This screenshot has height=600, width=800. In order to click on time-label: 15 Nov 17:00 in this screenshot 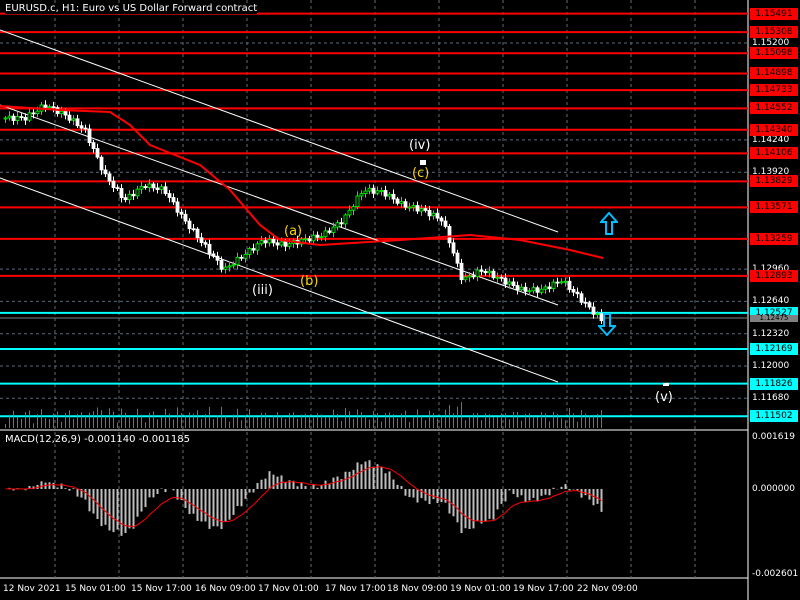, I will do `click(161, 589)`.